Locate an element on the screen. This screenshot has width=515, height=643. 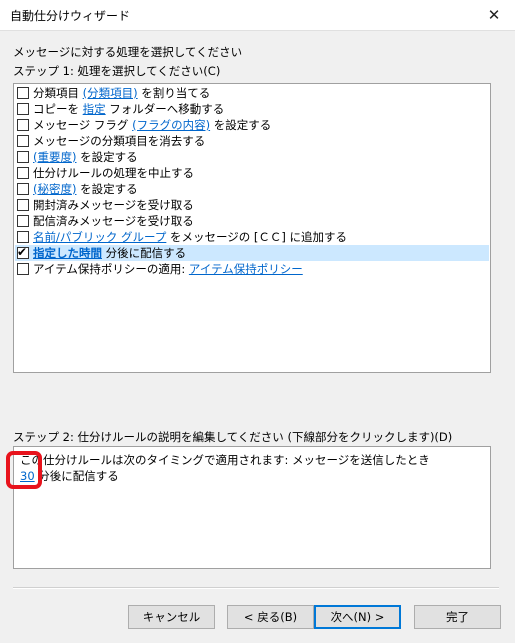
action-label: メッセージの分類項目を消去する is located at coordinates (119, 141).